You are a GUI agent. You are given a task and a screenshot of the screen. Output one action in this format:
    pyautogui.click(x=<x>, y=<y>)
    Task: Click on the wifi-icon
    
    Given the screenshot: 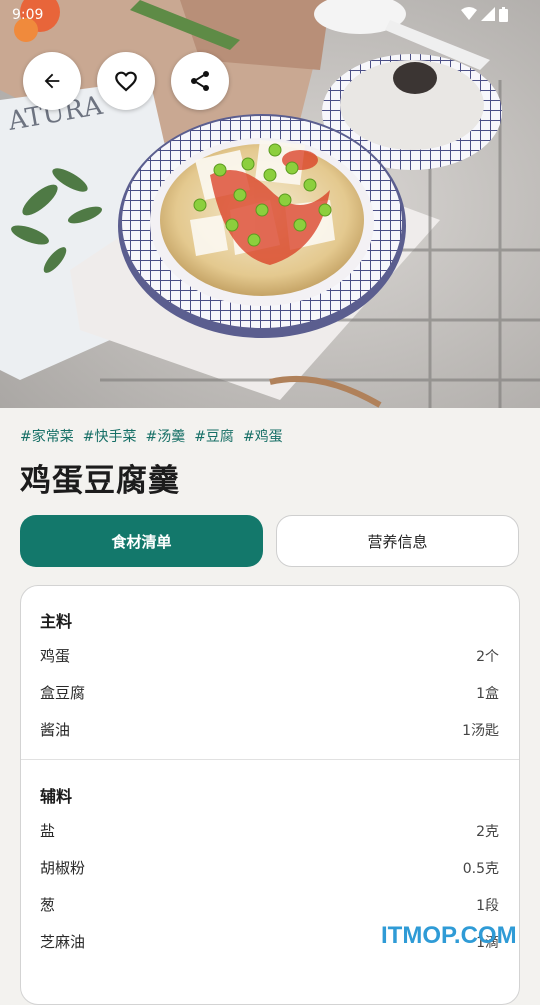 What is the action you would take?
    pyautogui.click(x=469, y=13)
    